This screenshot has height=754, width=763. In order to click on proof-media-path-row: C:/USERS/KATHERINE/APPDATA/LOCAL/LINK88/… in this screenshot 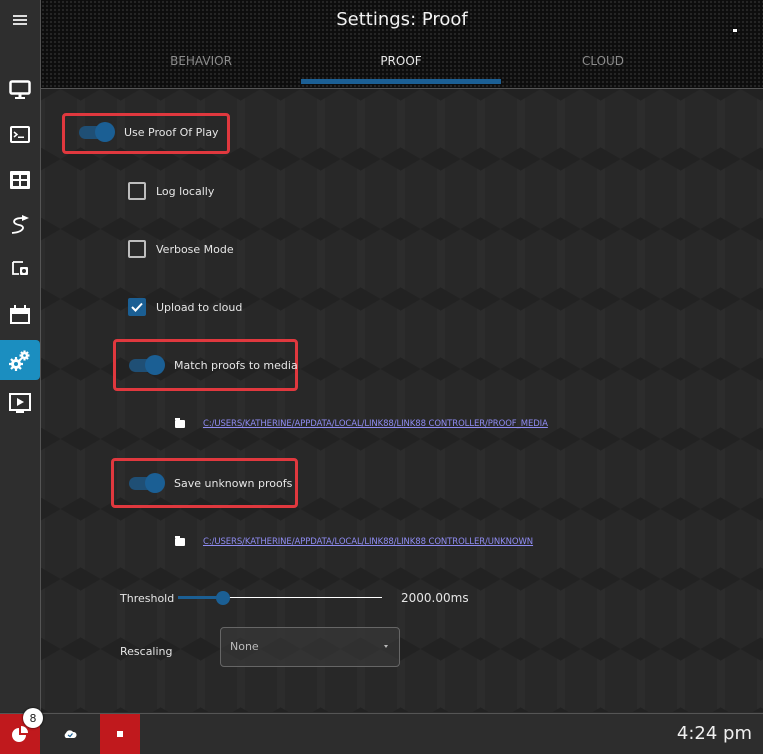, I will do `click(361, 423)`.